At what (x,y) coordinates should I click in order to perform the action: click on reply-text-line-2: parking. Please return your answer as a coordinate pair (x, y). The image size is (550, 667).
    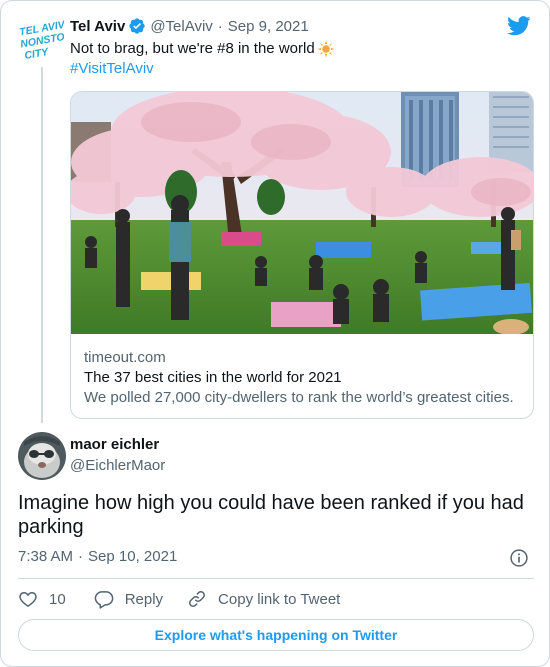
    Looking at the image, I should click on (51, 527).